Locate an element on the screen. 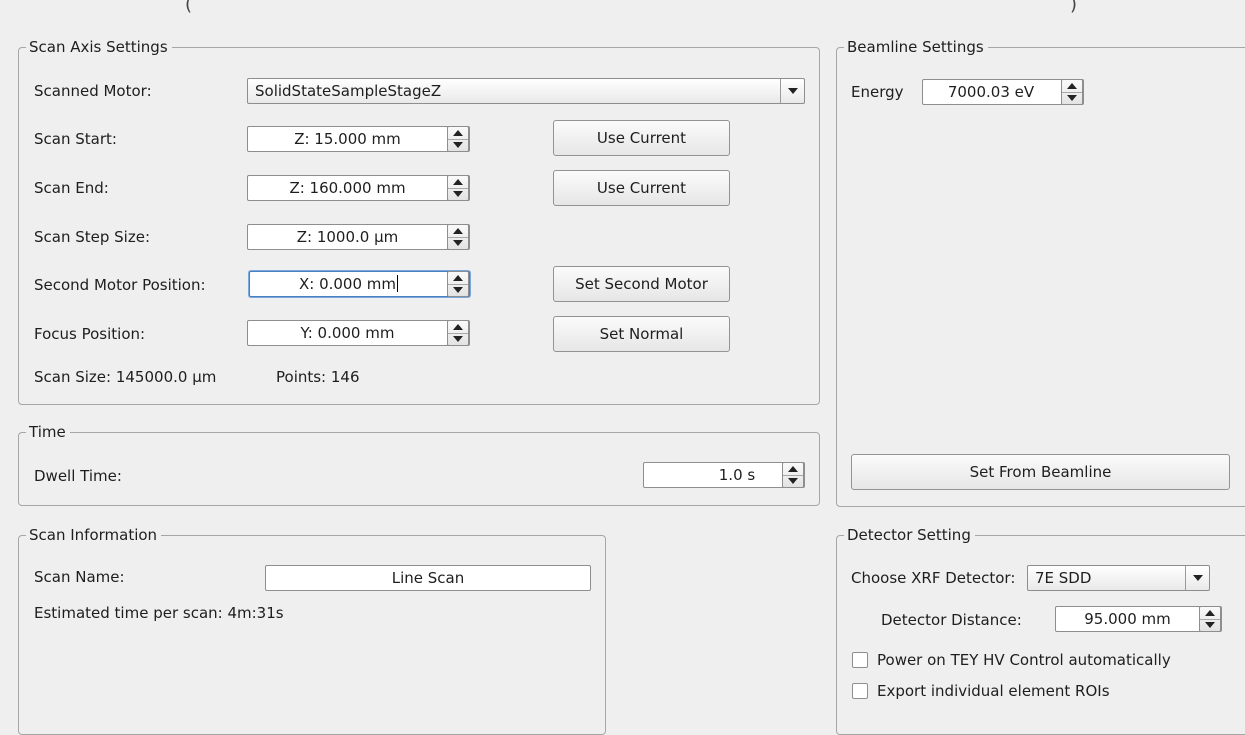  scan-end-spinbox: Z: 160.000 mm is located at coordinates (358, 188).